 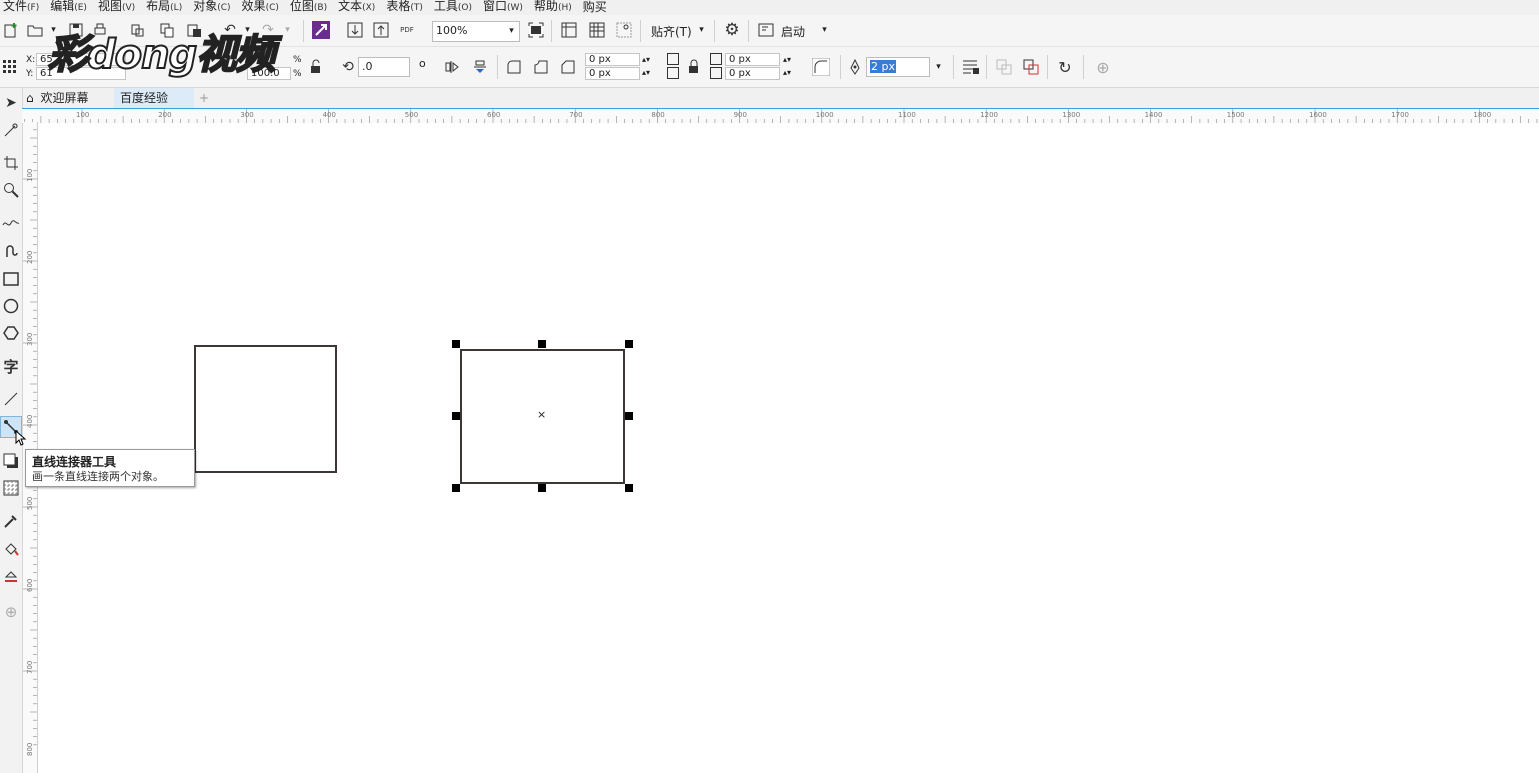 What do you see at coordinates (57, 98) in the screenshot?
I see `tab-welcome-screen: ⌂ 欢迎屏幕` at bounding box center [57, 98].